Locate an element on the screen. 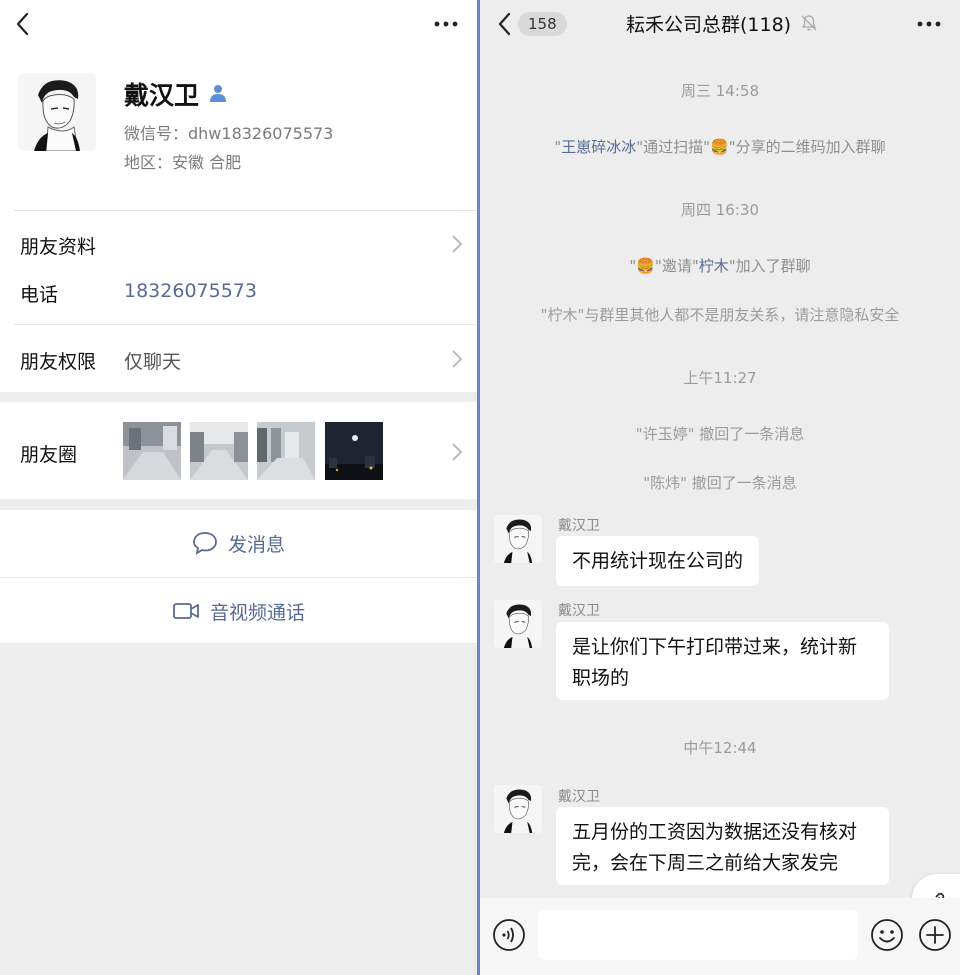 Image resolution: width=960 pixels, height=975 pixels. friend-permission-row: 朋友权限 is located at coordinates (58, 360).